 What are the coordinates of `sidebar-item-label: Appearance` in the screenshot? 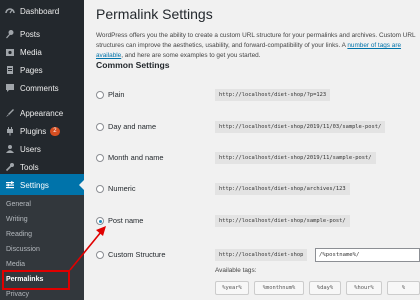 It's located at (42, 113).